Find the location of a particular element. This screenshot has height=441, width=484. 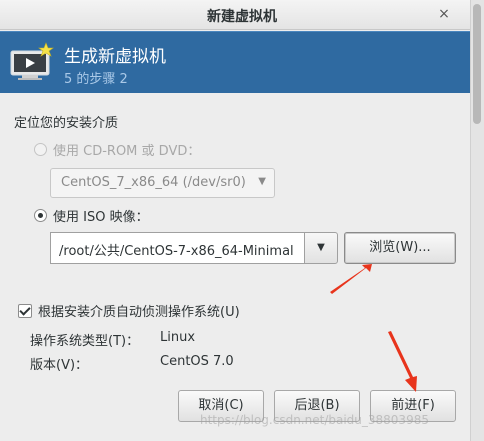

cdrom-device-combo: CentOS_7_x86_64 (/dev/sr0) ▼ is located at coordinates (162, 183).